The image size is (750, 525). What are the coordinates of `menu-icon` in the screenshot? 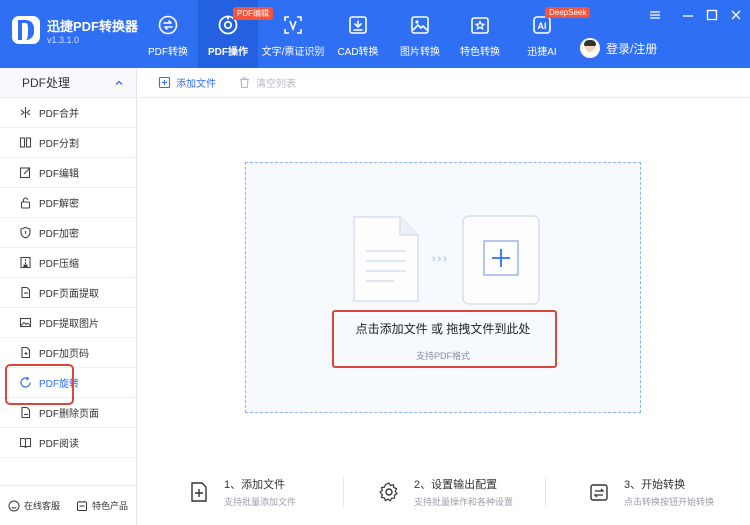 It's located at (655, 15).